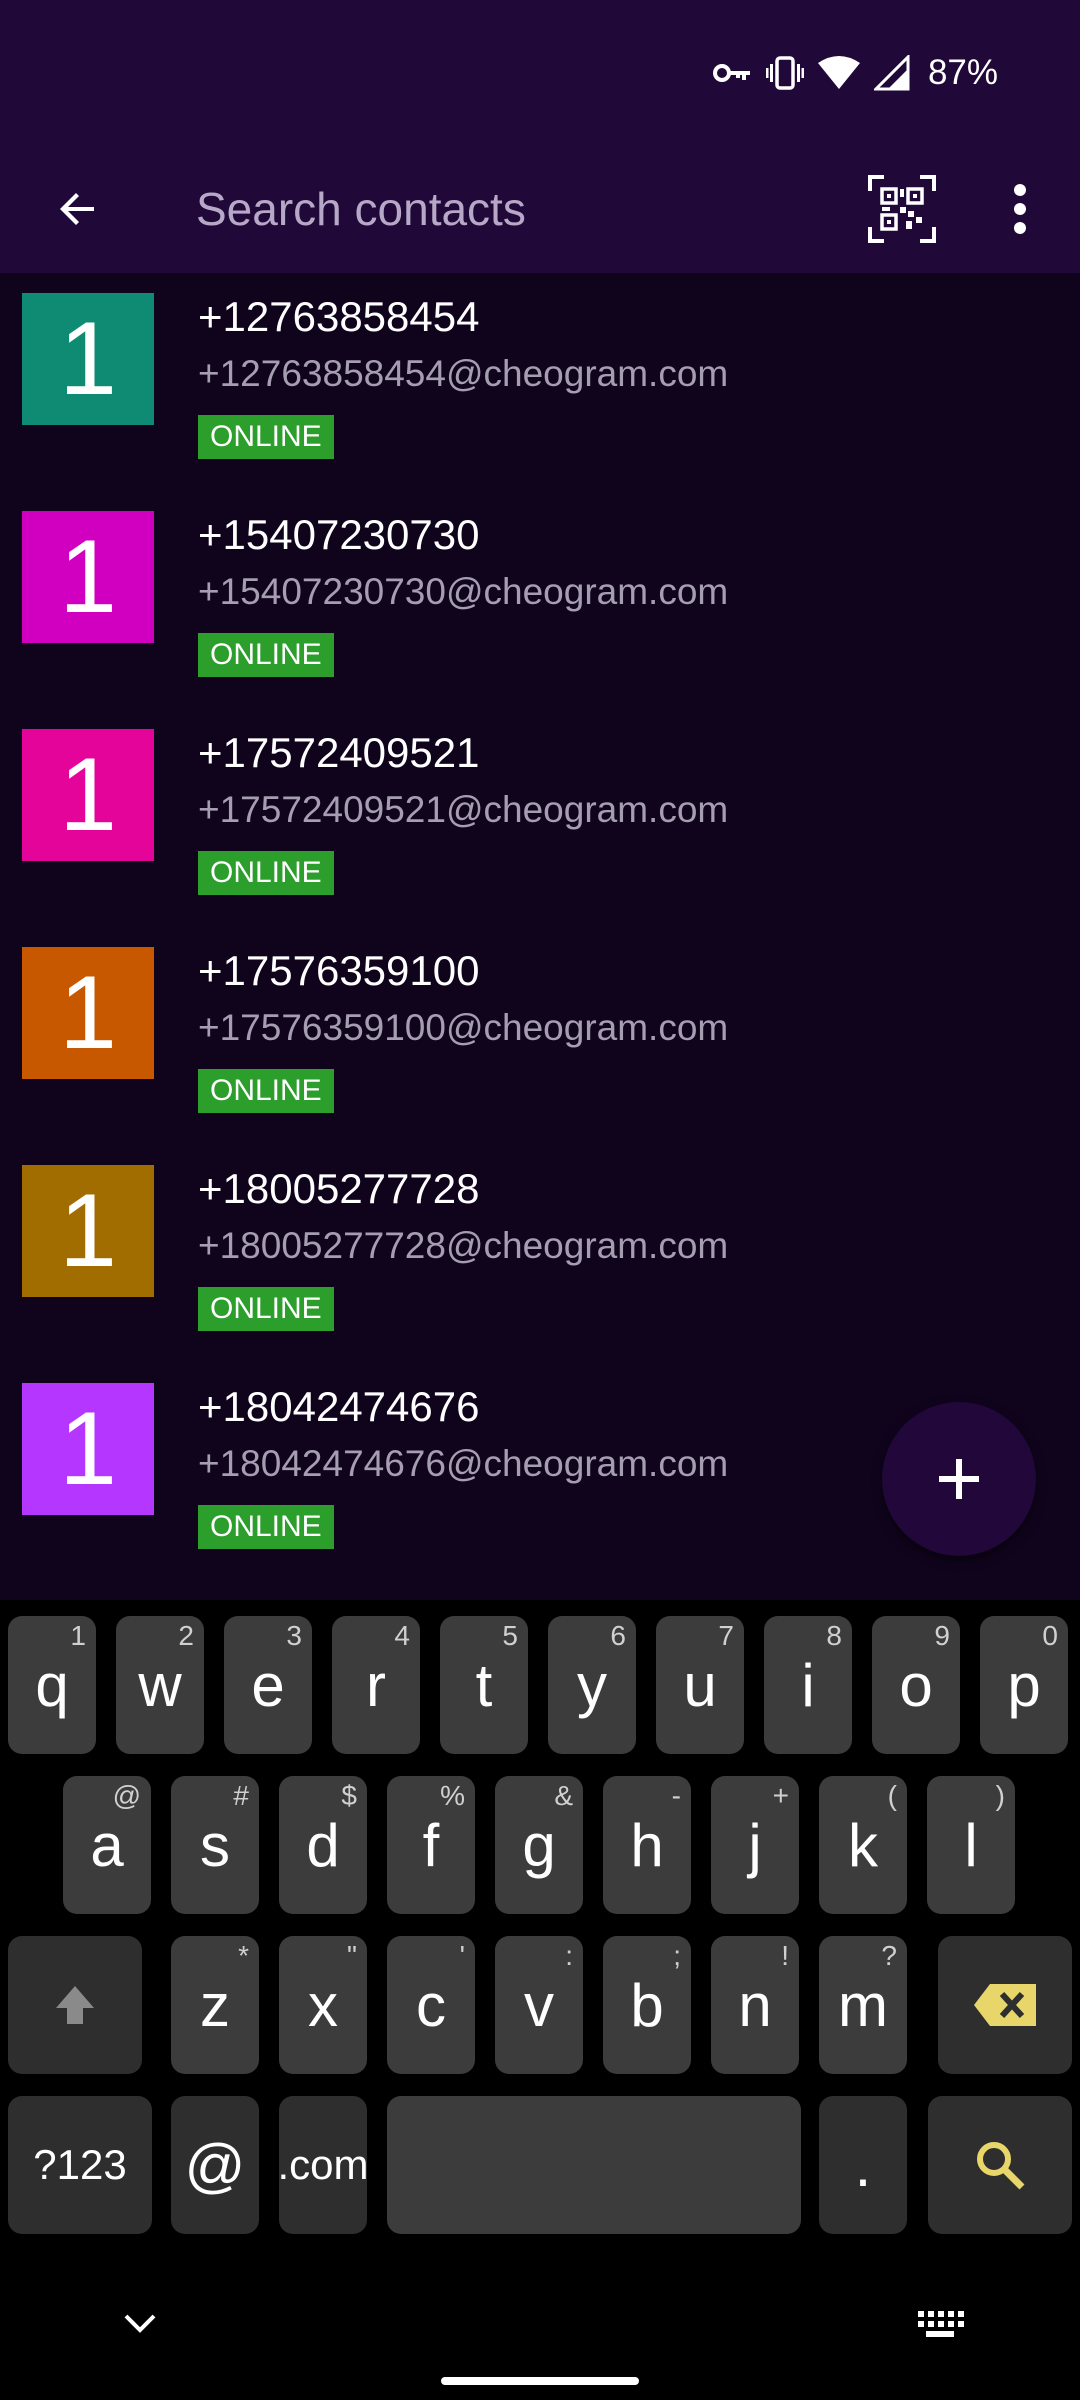 The height and width of the screenshot is (2400, 1080). I want to click on key-label: r, so click(376, 1685).